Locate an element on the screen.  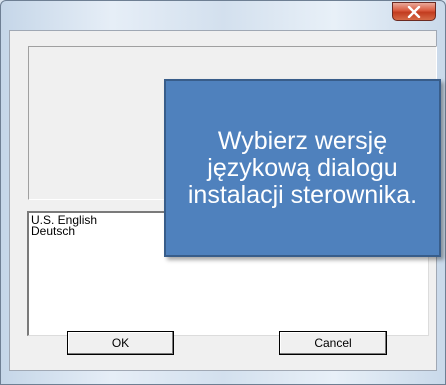
cancel-button: Cancel is located at coordinates (333, 343).